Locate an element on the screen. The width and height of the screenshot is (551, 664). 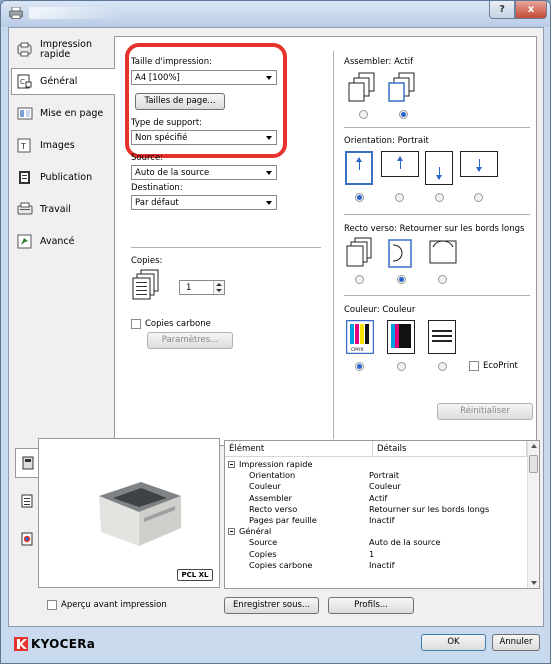
orientation-landscape-rotated-option is located at coordinates (479, 164).